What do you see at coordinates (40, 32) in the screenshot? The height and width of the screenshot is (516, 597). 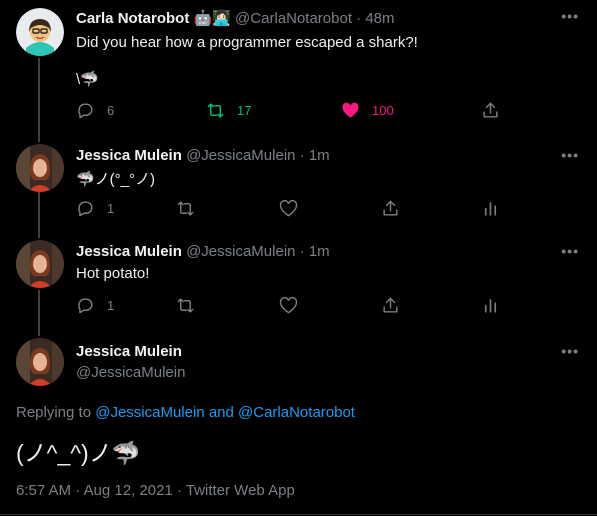 I see `avatar-carla` at bounding box center [40, 32].